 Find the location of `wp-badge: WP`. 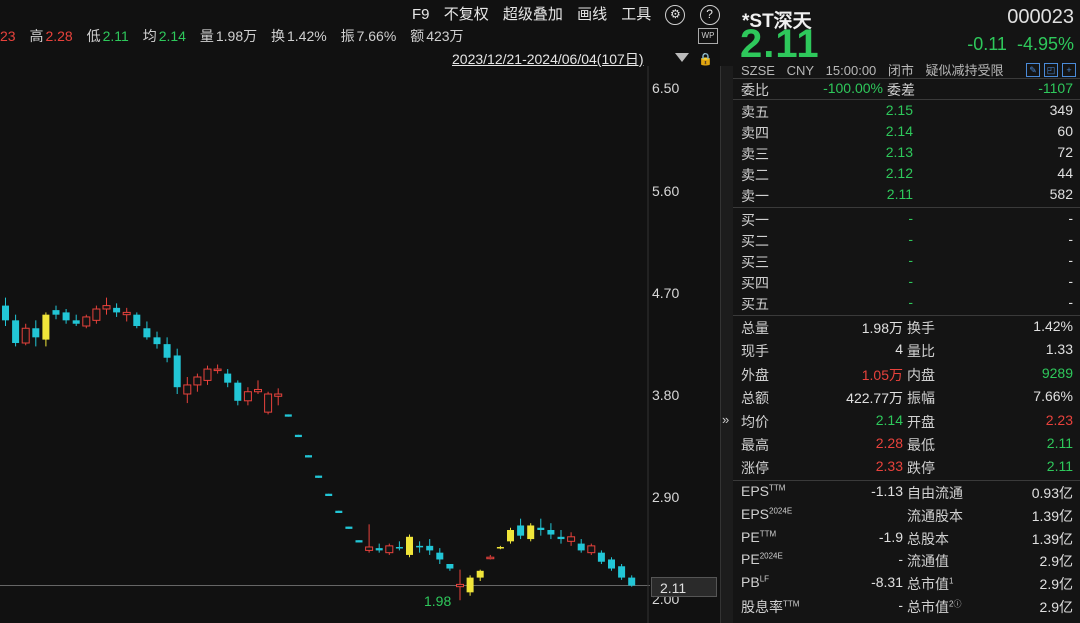

wp-badge: WP is located at coordinates (708, 36).